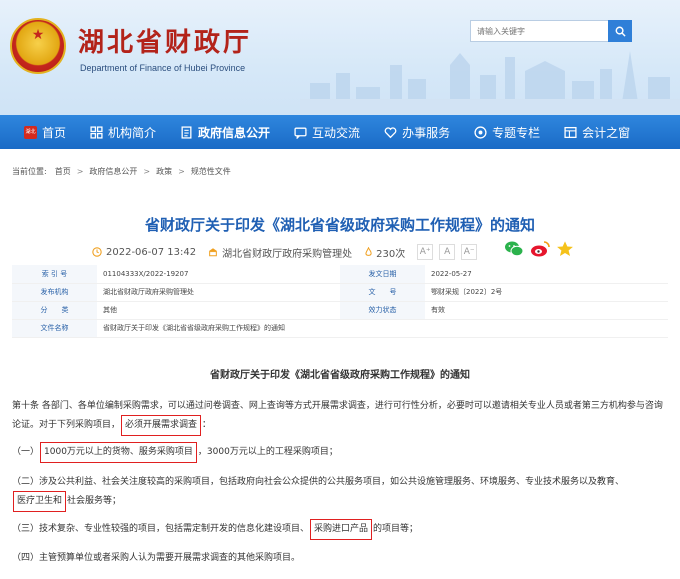 This screenshot has height=579, width=680. I want to click on favorite-star-icon, so click(565, 249).